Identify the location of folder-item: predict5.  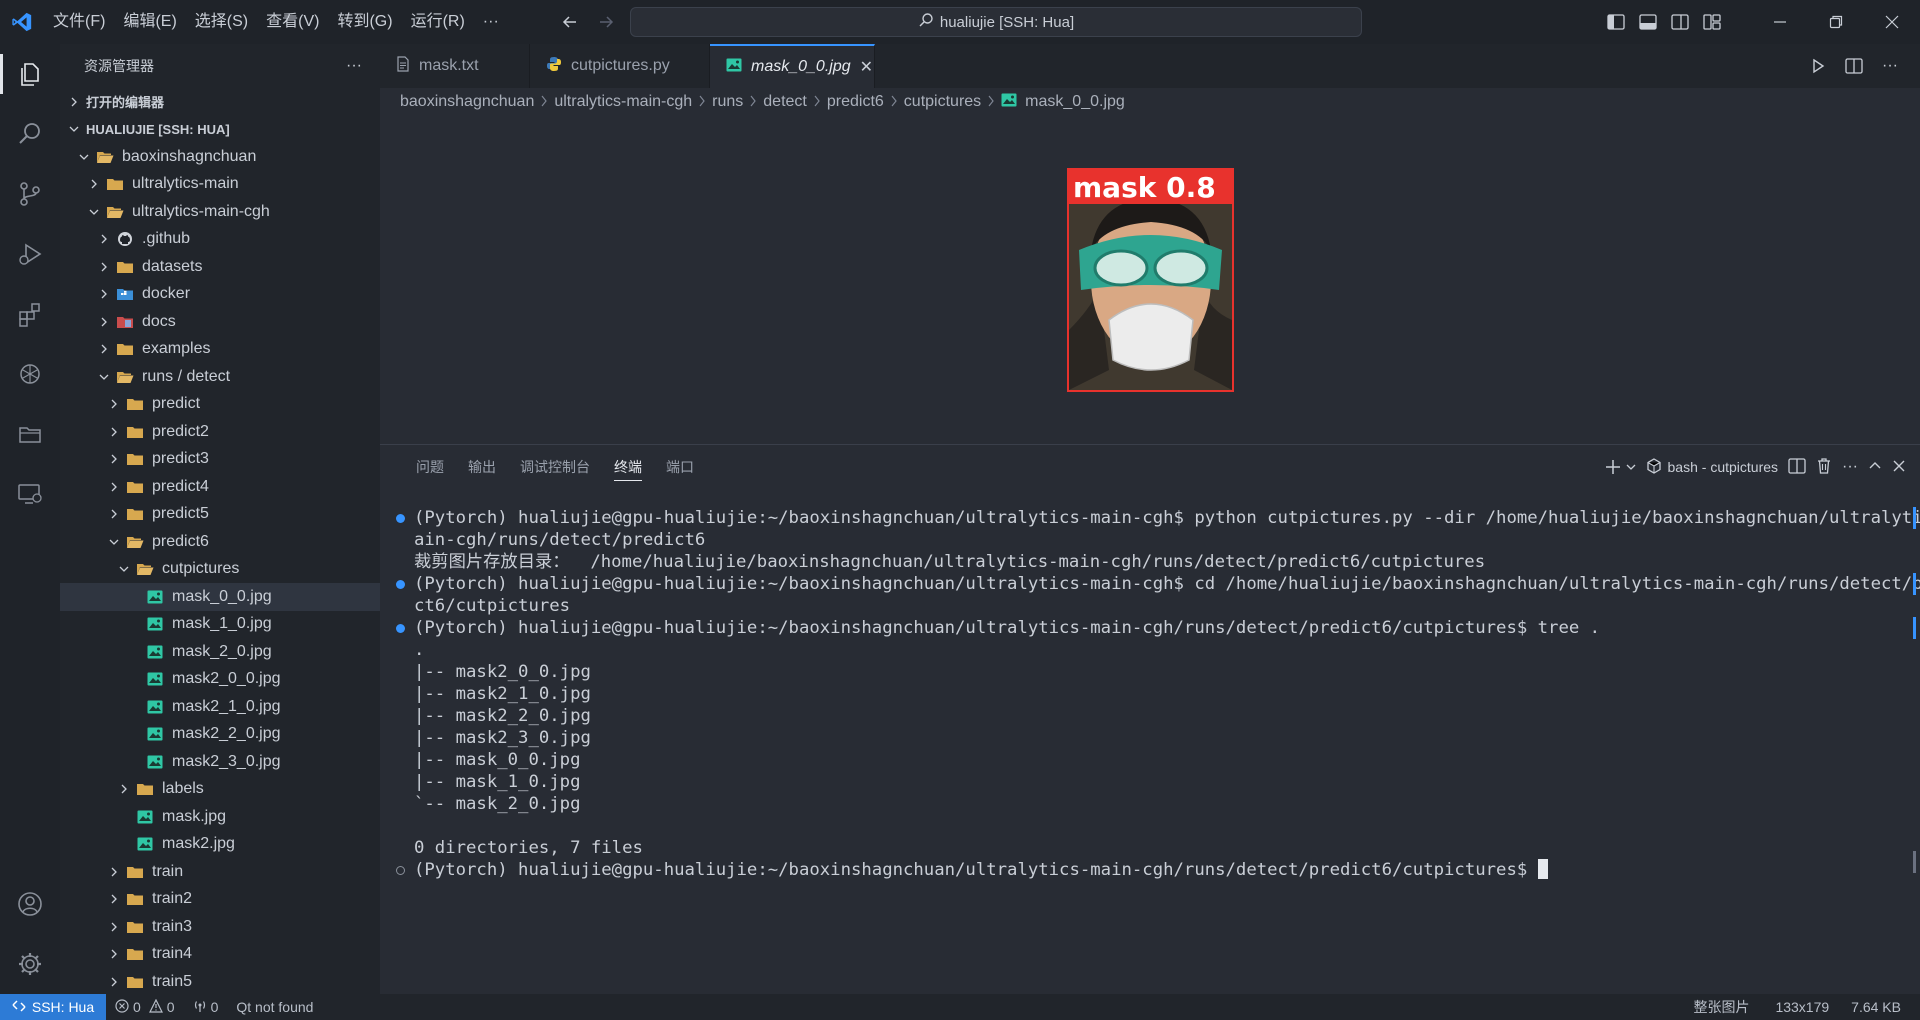
(220, 515).